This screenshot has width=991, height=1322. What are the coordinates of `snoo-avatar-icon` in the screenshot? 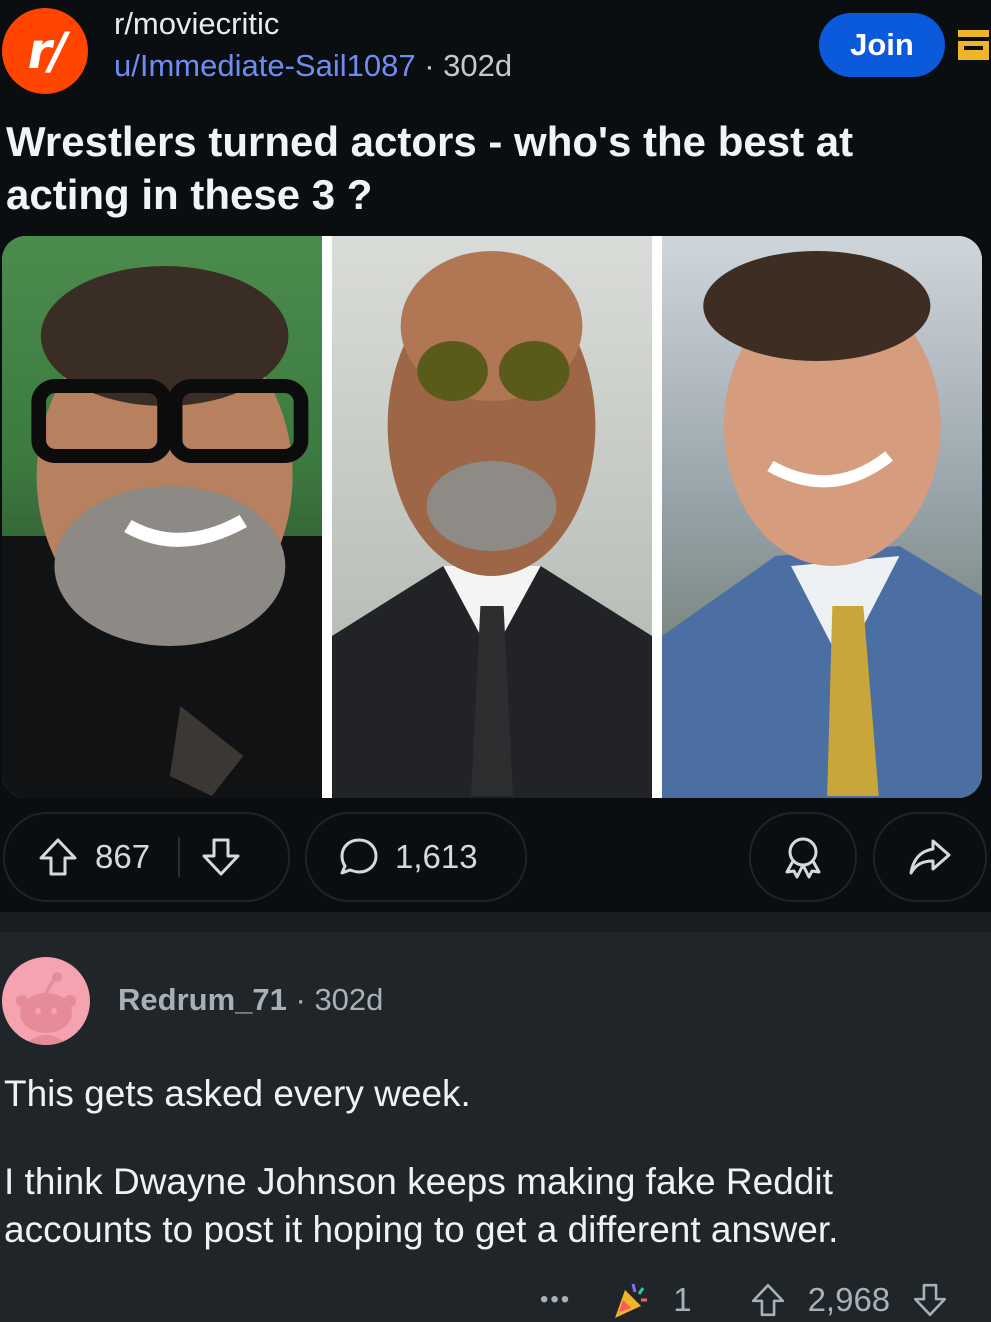 It's located at (46, 1008).